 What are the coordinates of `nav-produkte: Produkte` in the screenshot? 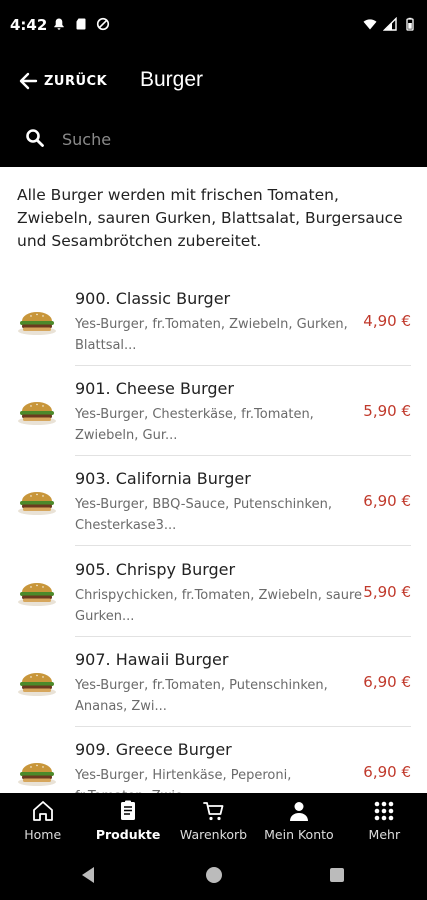 It's located at (128, 821).